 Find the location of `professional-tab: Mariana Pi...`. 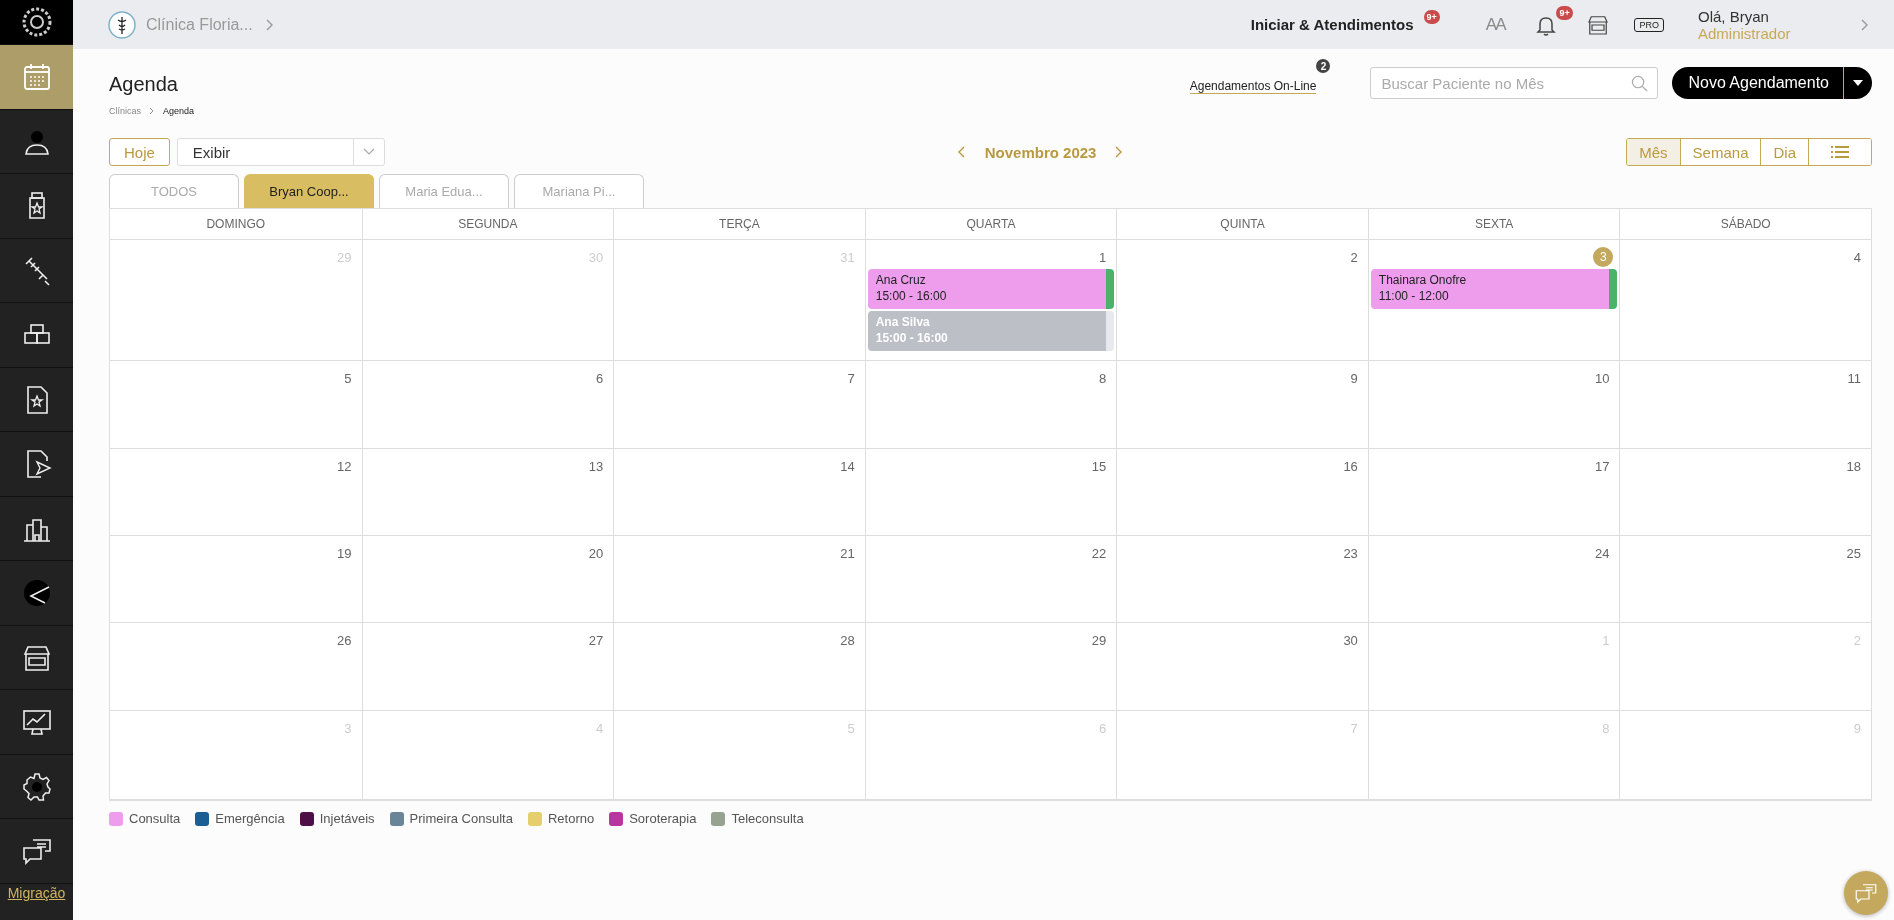

professional-tab: Mariana Pi... is located at coordinates (579, 191).